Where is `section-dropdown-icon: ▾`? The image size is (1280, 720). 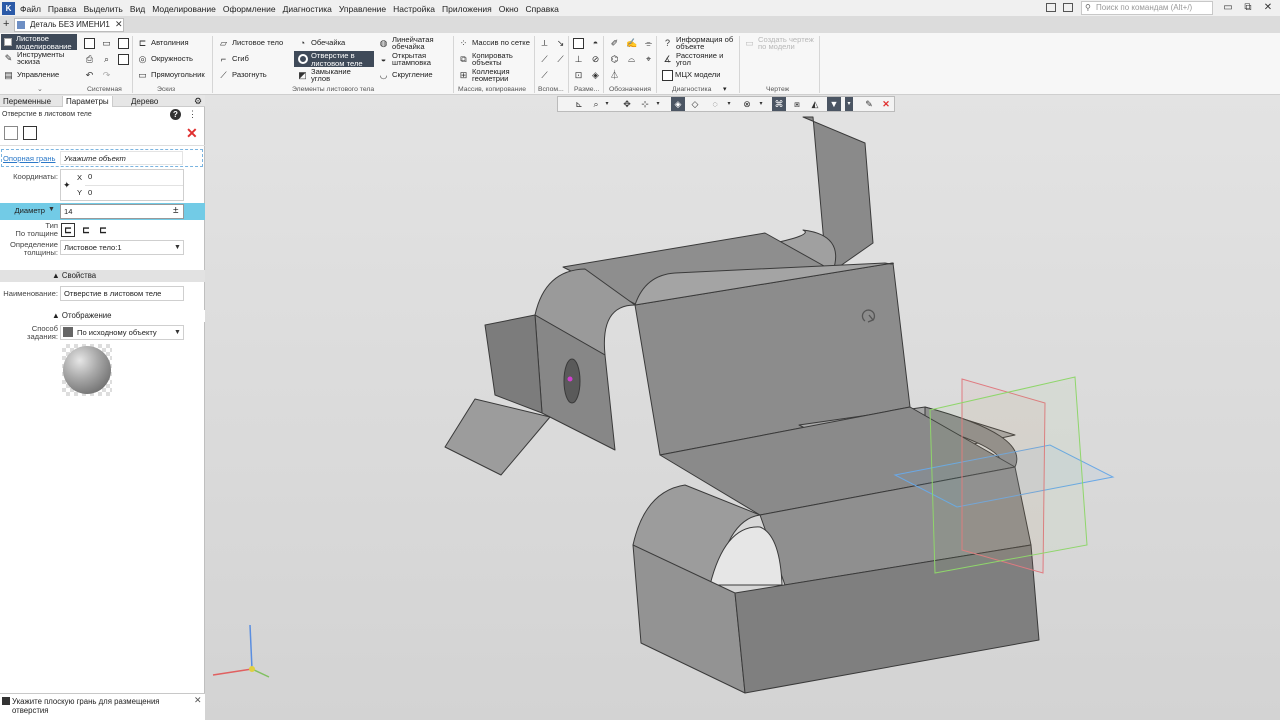 section-dropdown-icon: ▾ is located at coordinates (761, 104).